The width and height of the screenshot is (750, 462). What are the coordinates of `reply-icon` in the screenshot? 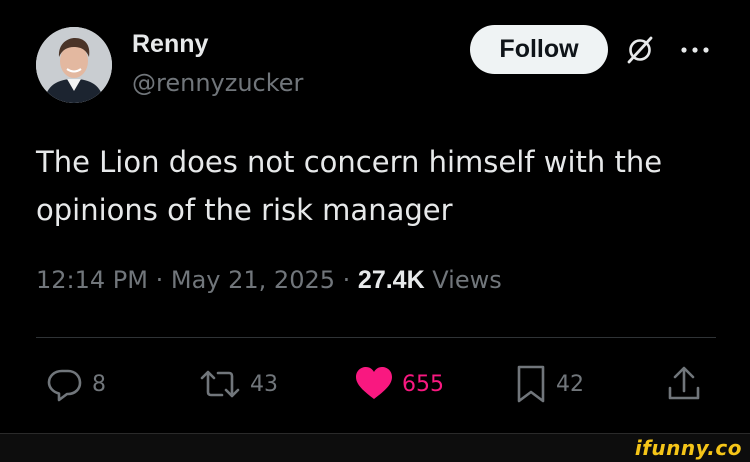 It's located at (64, 385).